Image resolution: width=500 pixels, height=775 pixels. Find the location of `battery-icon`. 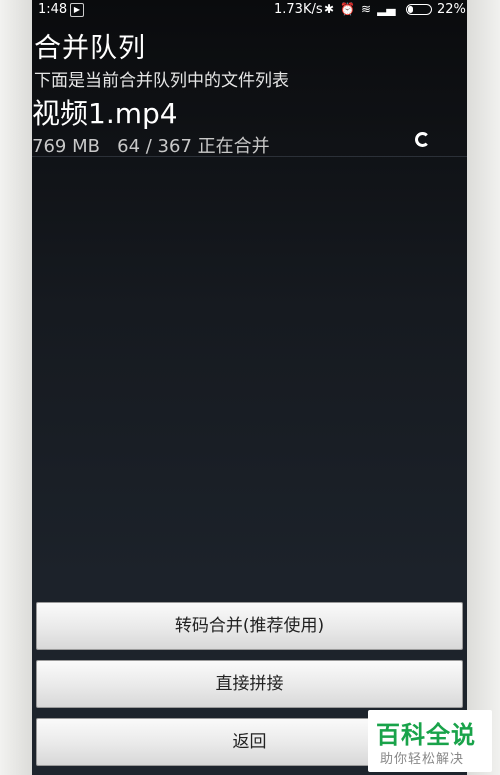

battery-icon is located at coordinates (419, 9).